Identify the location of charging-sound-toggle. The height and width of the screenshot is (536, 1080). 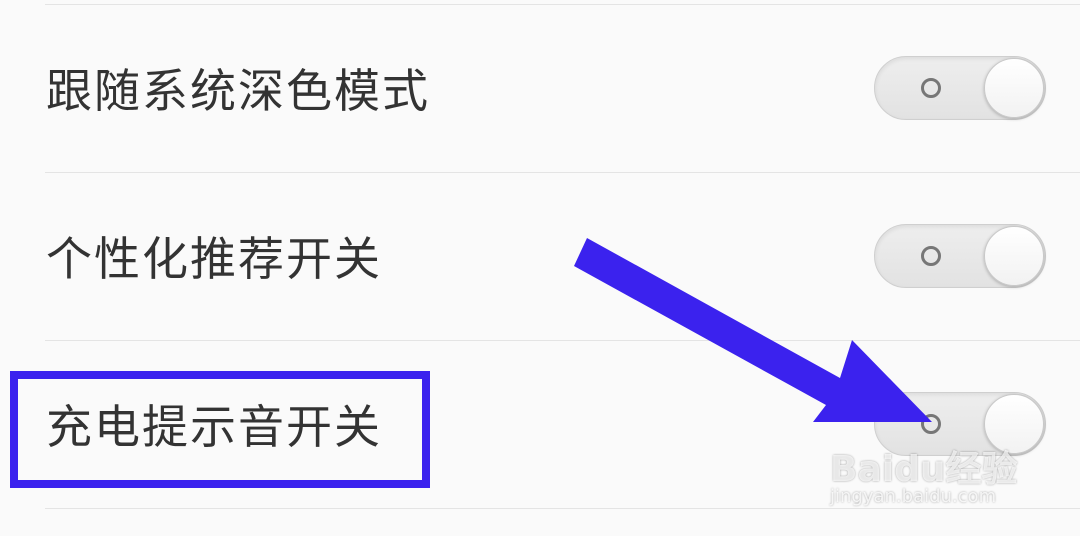
(960, 424).